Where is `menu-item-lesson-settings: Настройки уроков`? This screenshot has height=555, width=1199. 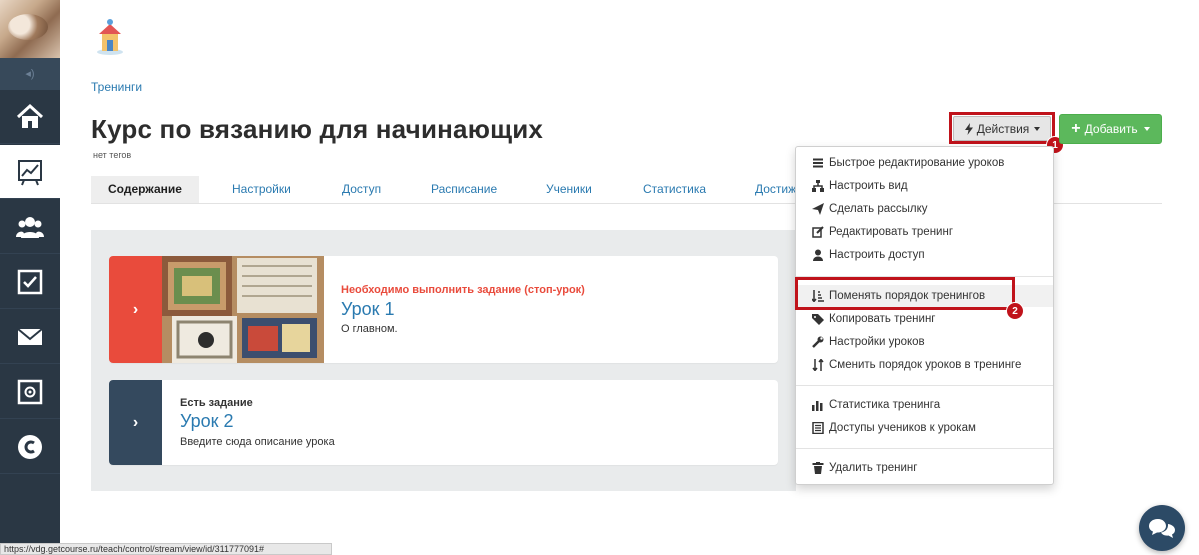 menu-item-lesson-settings: Настройки уроков is located at coordinates (924, 342).